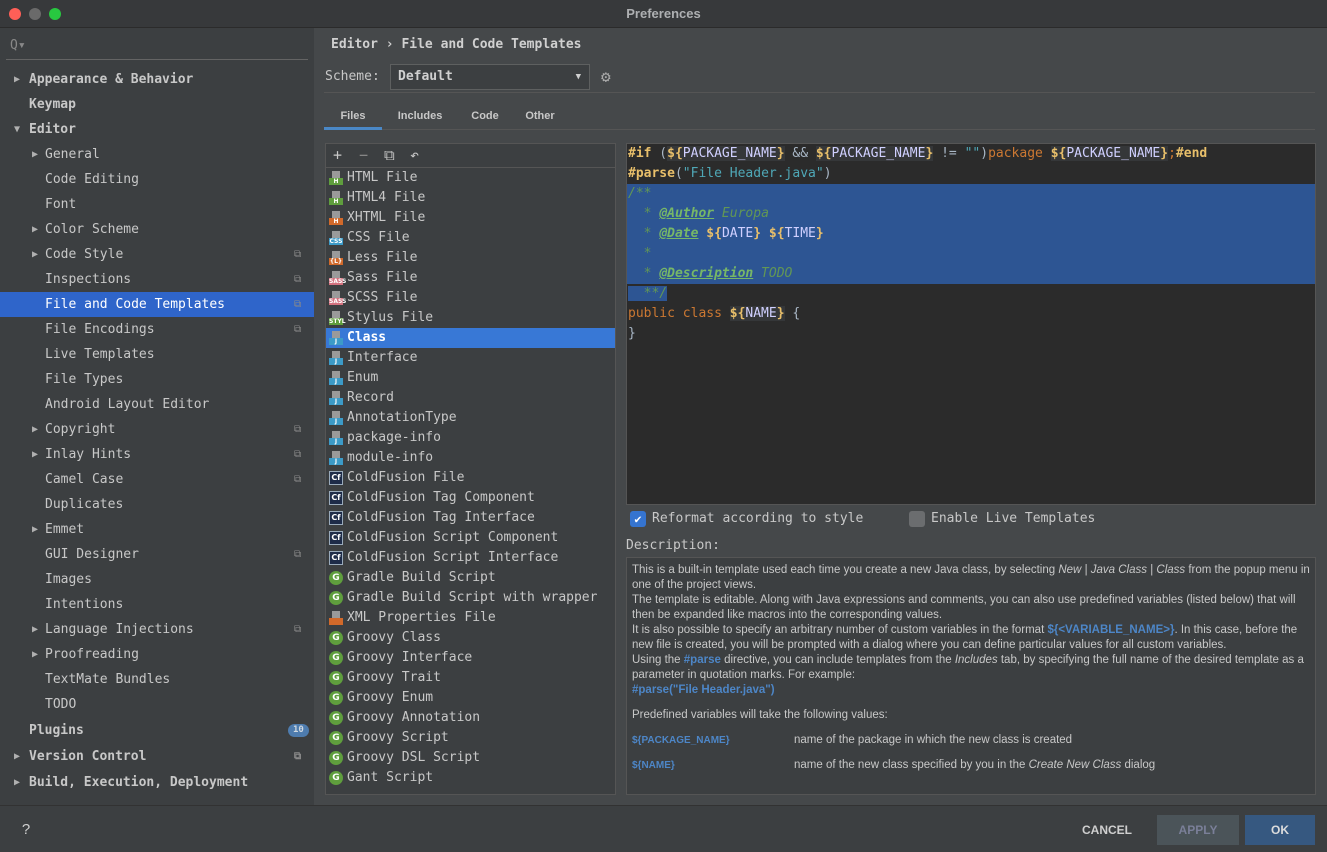 The image size is (1327, 852). I want to click on template-list-item: Jmodule-info, so click(470, 458).